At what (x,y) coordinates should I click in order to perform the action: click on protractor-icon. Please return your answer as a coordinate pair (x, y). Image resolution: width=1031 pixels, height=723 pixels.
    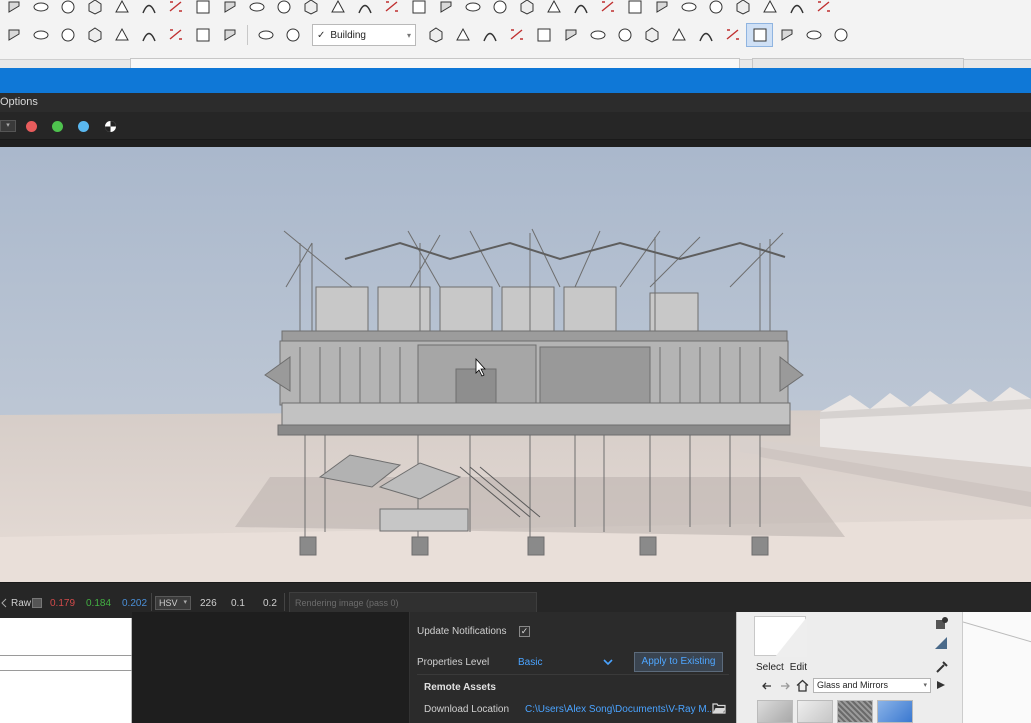
    Looking at the image, I should click on (175, 6).